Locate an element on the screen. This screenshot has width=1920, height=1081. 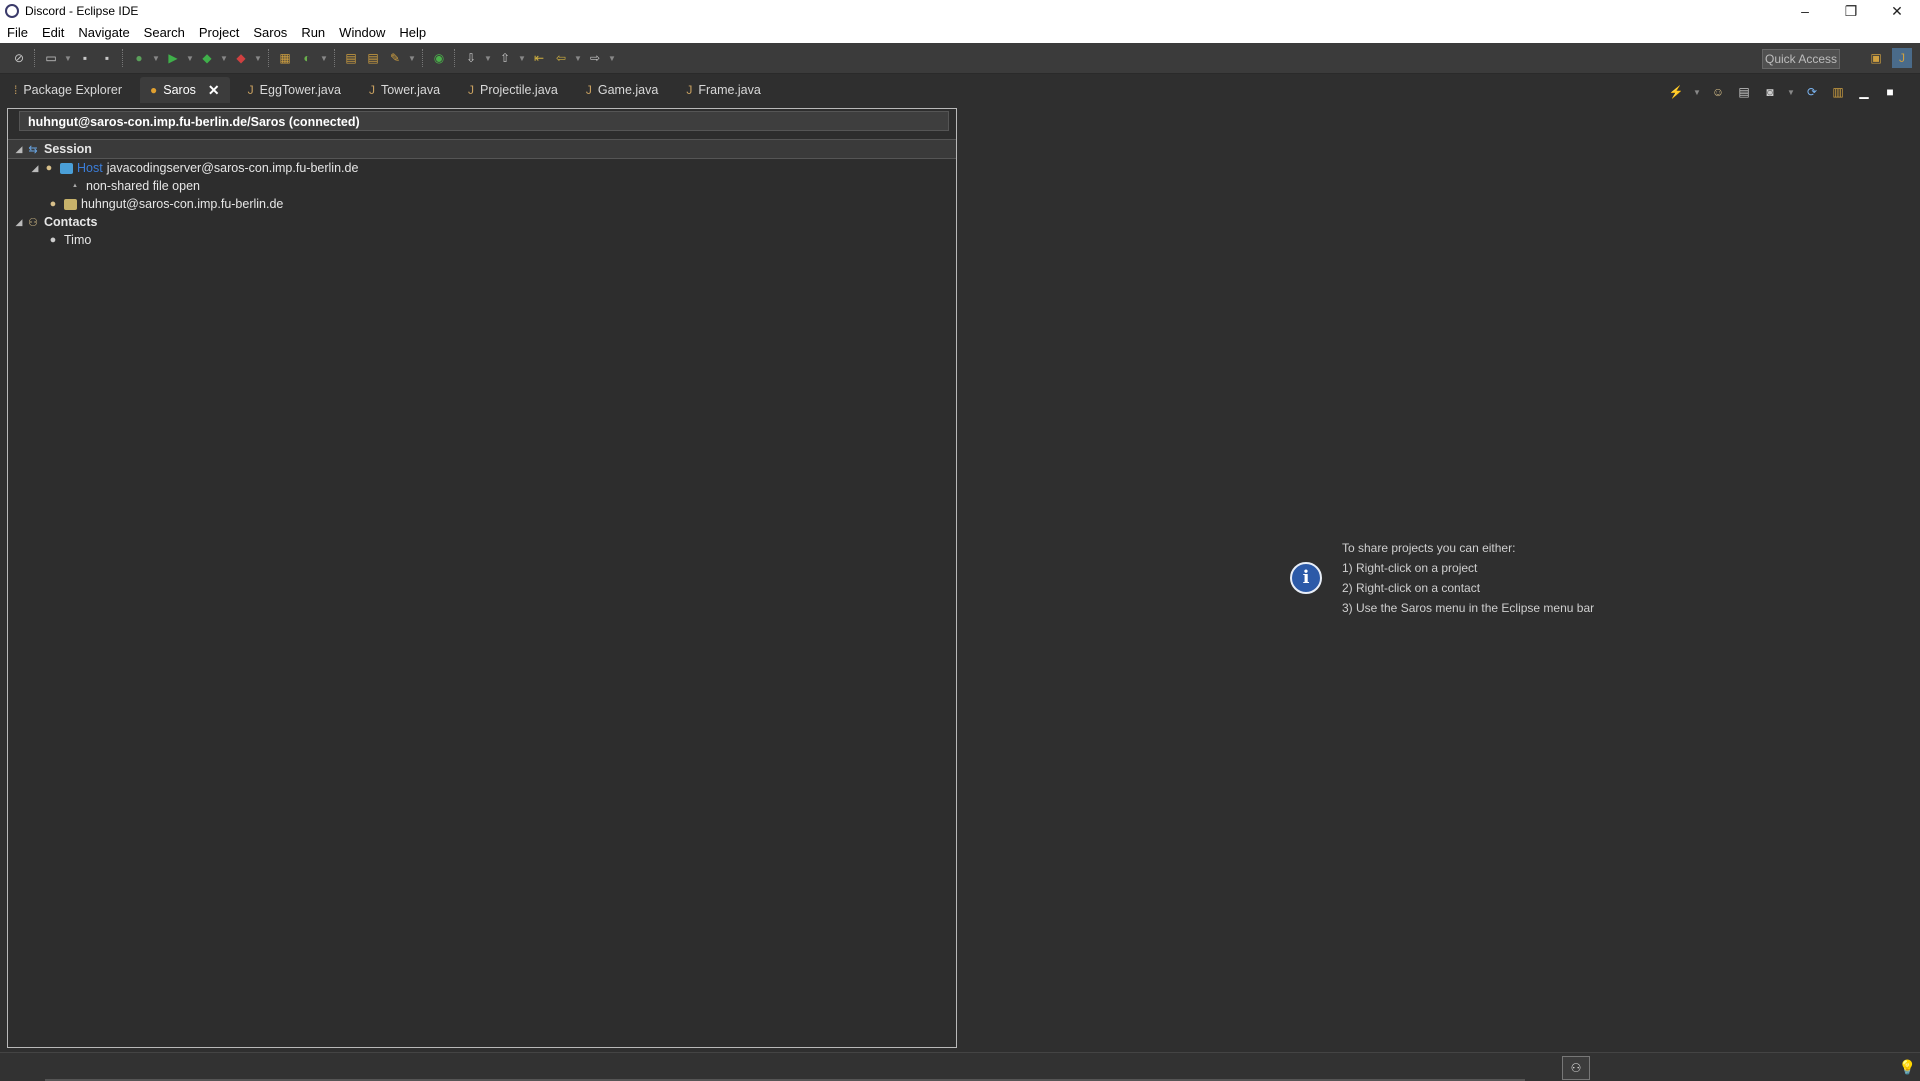
saros-status-icon: ⚇ is located at coordinates (1576, 1068).